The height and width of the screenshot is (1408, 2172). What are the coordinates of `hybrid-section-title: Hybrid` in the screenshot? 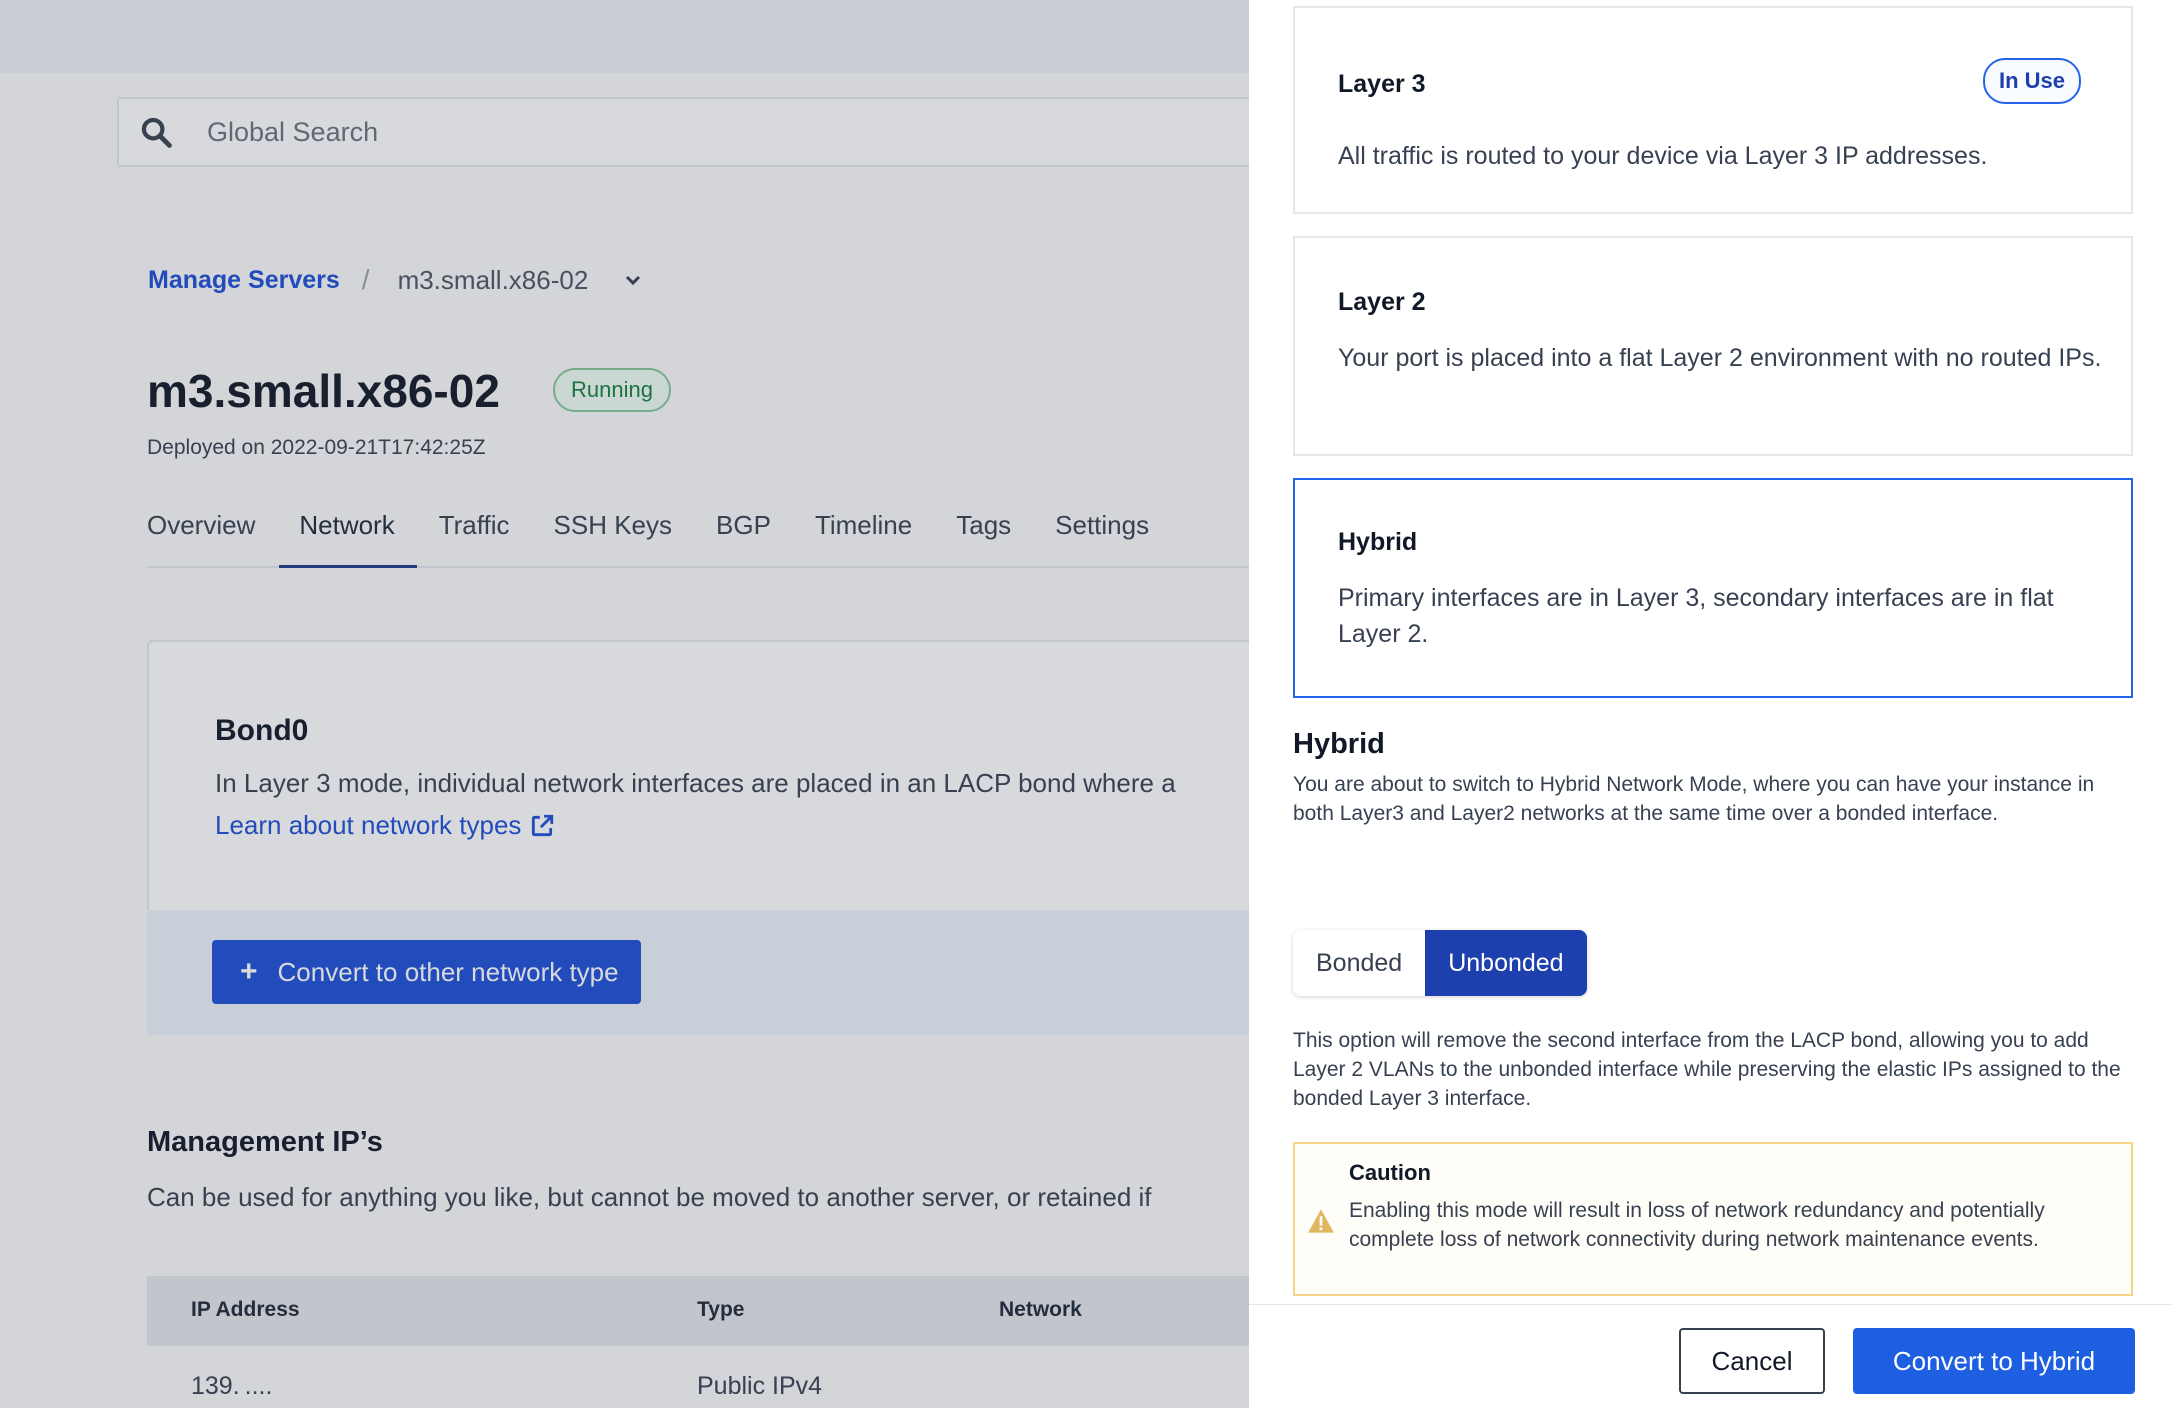 It's located at (1339, 744).